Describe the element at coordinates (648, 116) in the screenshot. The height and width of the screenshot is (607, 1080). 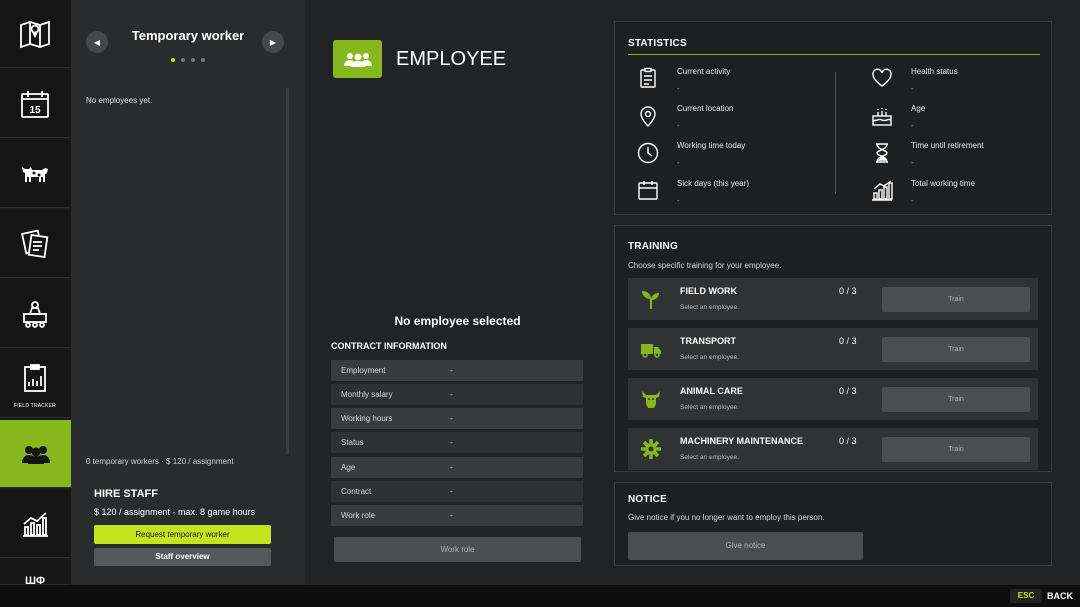
I see `location-pin-icon` at that location.